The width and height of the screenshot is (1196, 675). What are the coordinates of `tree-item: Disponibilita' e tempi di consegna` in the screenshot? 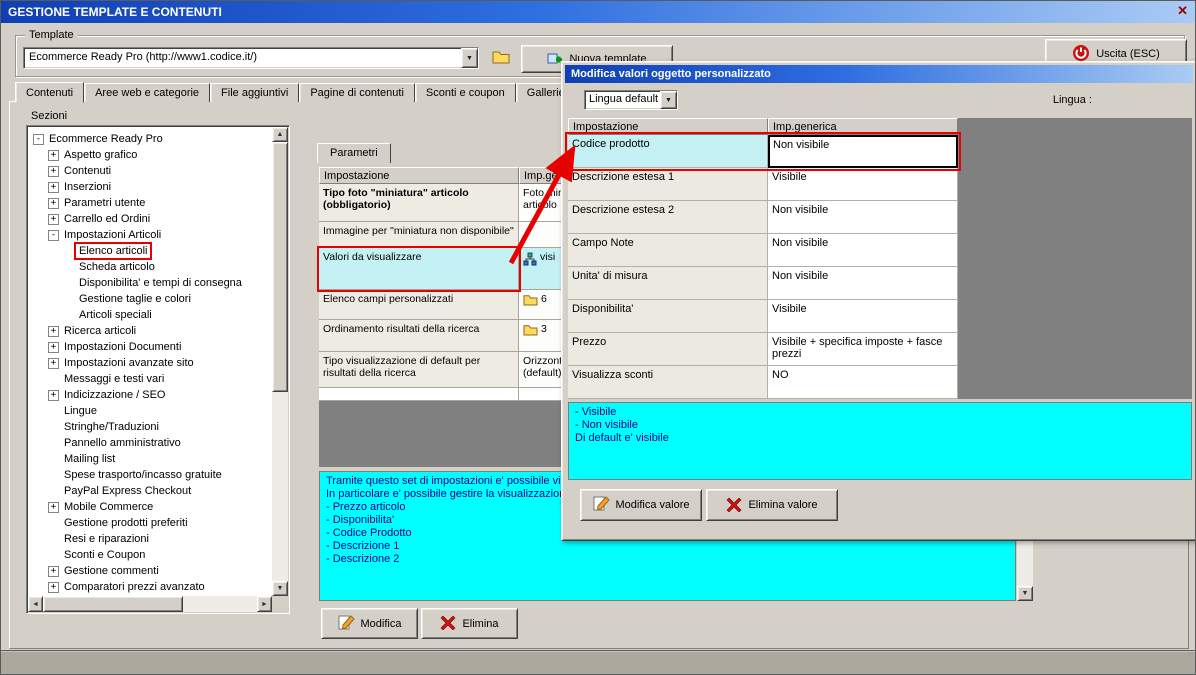 It's located at (151, 283).